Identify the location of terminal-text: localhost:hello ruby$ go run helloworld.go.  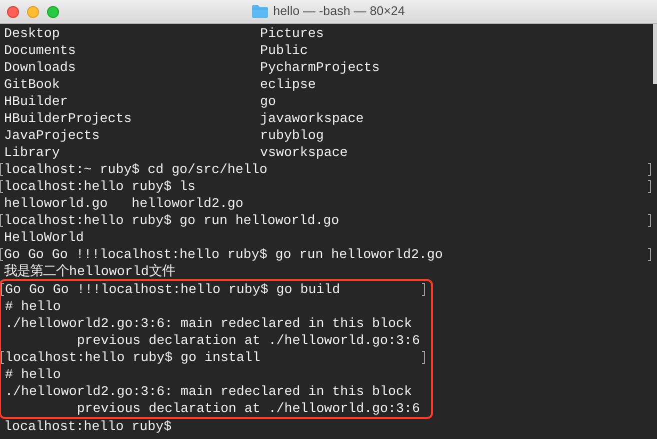
(172, 220).